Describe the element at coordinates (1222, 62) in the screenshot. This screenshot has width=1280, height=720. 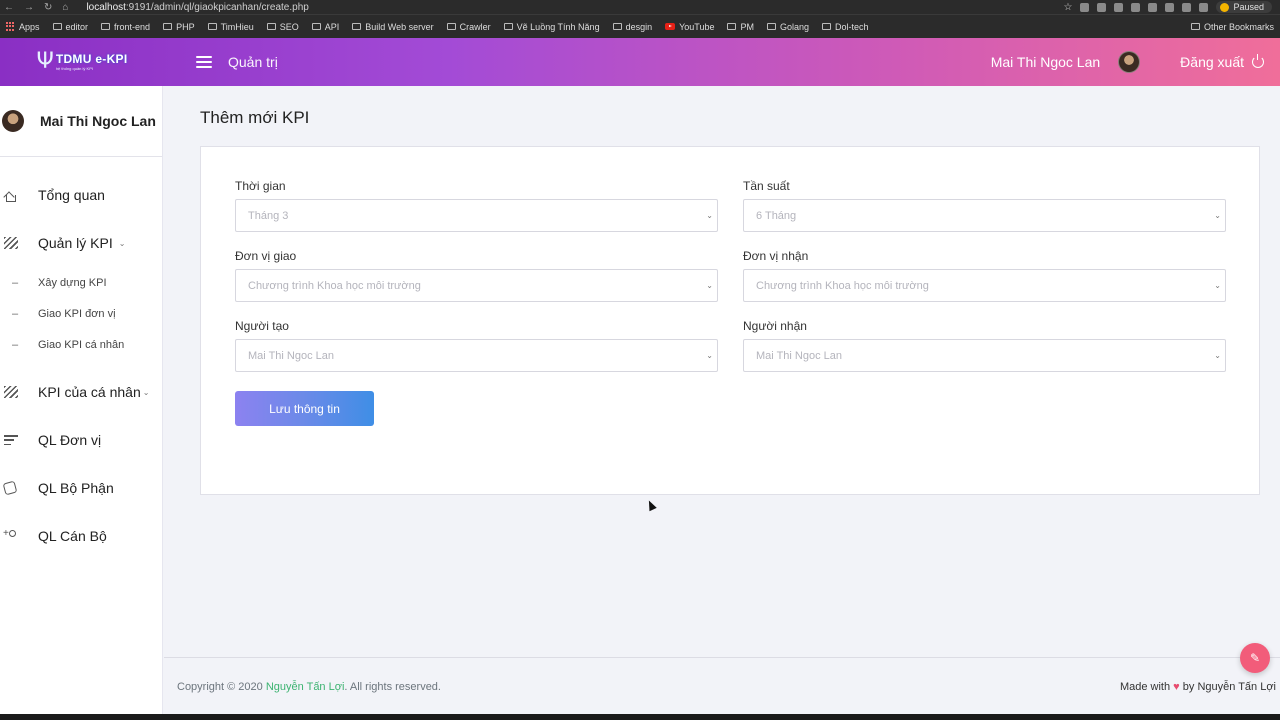
I see `logout-button: Đăng xuất` at that location.